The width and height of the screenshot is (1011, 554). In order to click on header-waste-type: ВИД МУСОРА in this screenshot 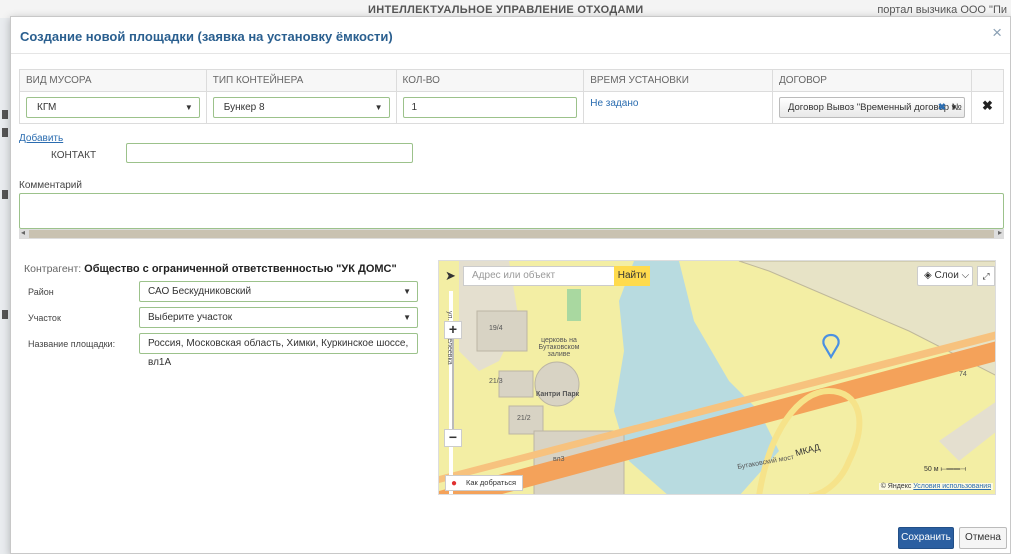, I will do `click(113, 80)`.